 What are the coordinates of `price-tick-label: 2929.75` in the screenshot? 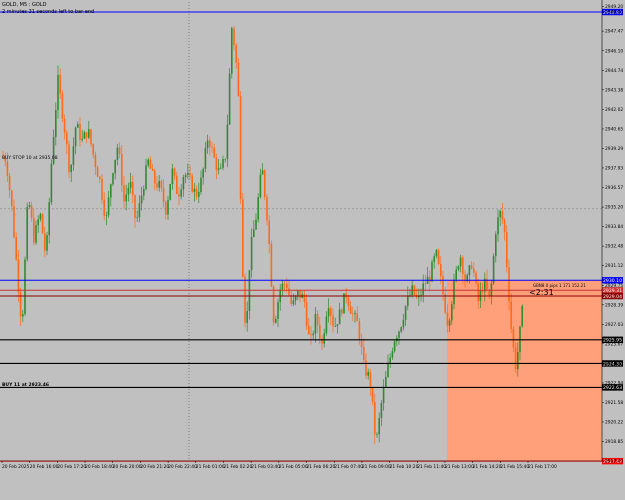 It's located at (614, 286).